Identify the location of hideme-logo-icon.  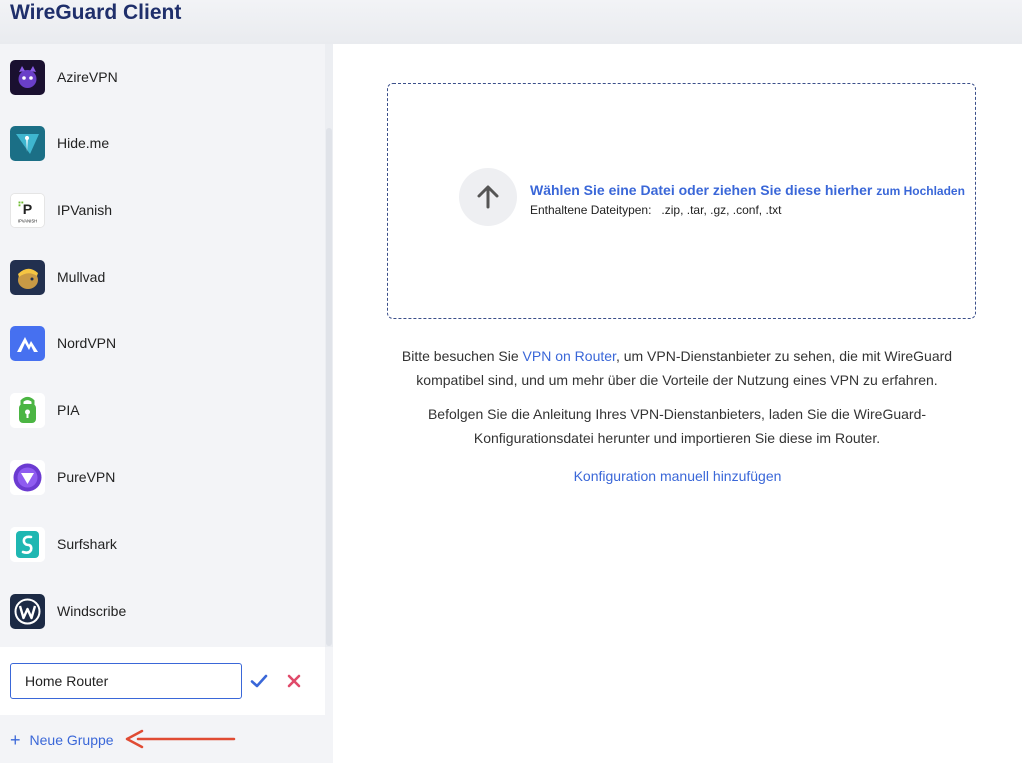
(27, 143).